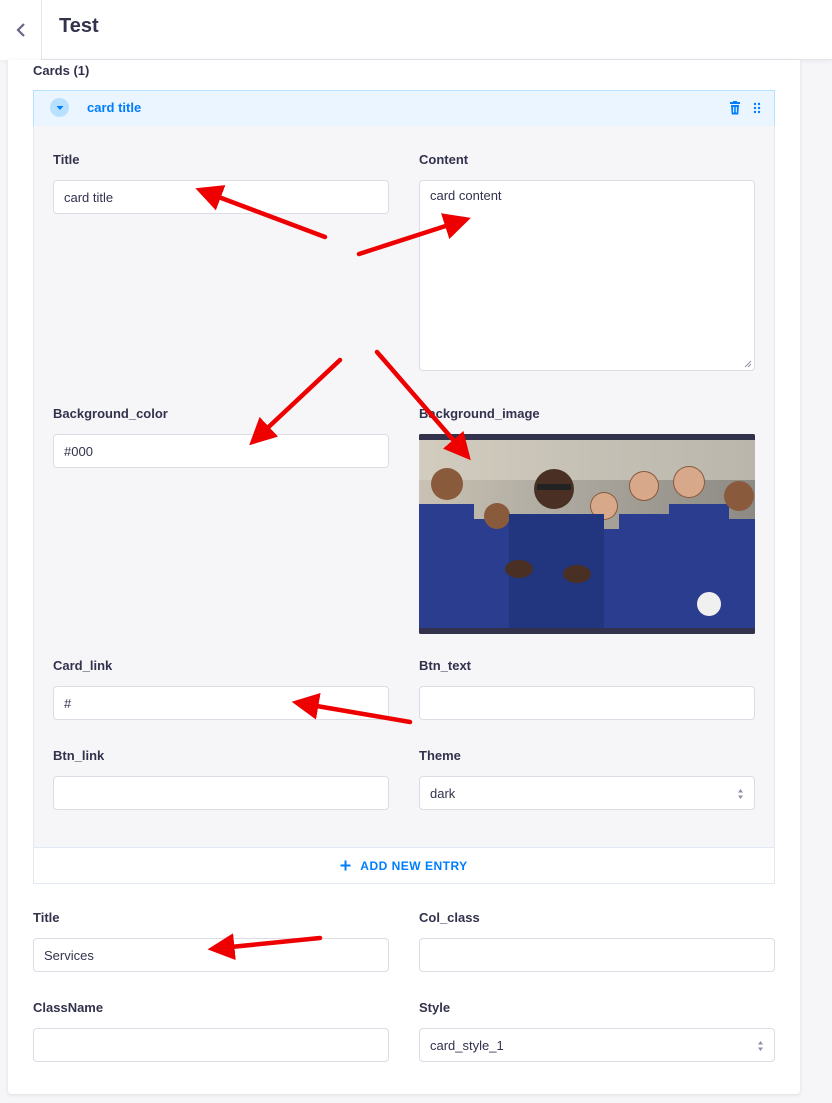  I want to click on card-title-label: Title, so click(66, 159).